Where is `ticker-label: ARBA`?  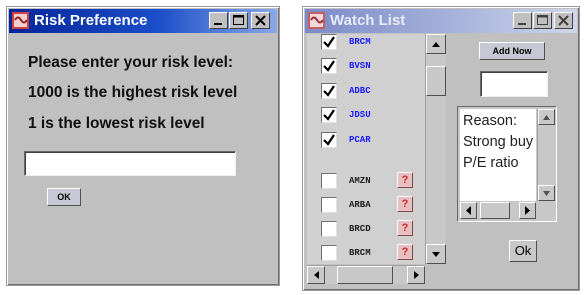
ticker-label: ARBA is located at coordinates (360, 205).